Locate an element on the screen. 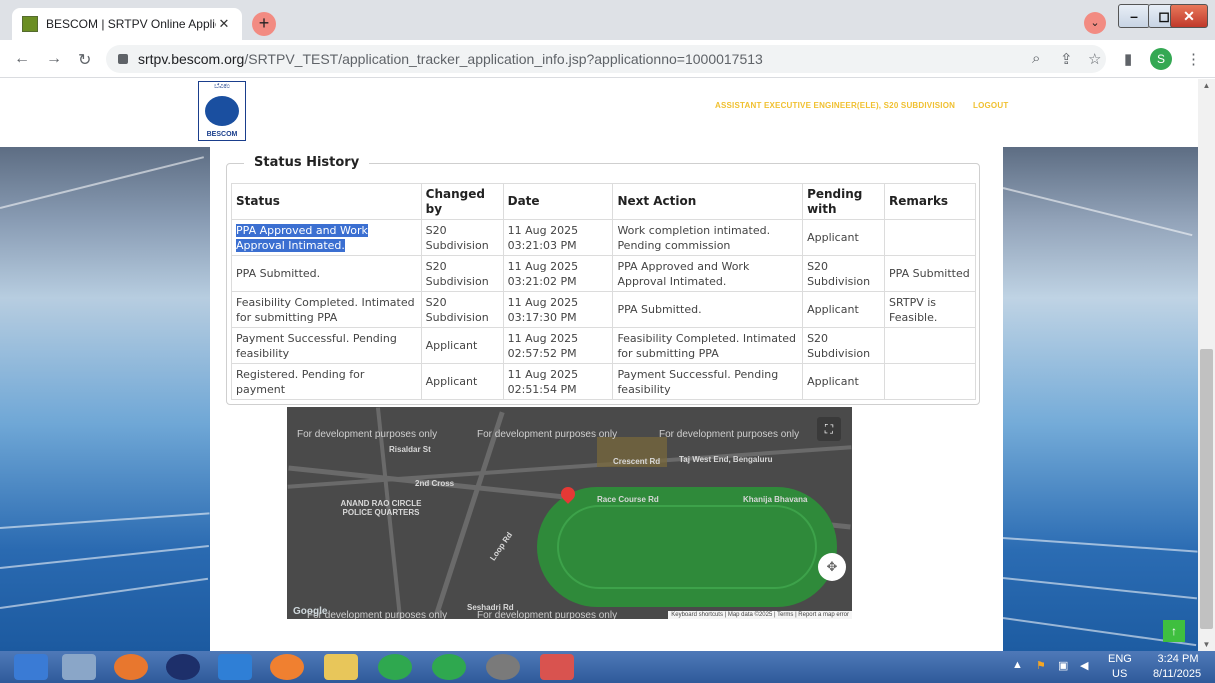 The width and height of the screenshot is (1215, 683). folder-icon is located at coordinates (341, 667).